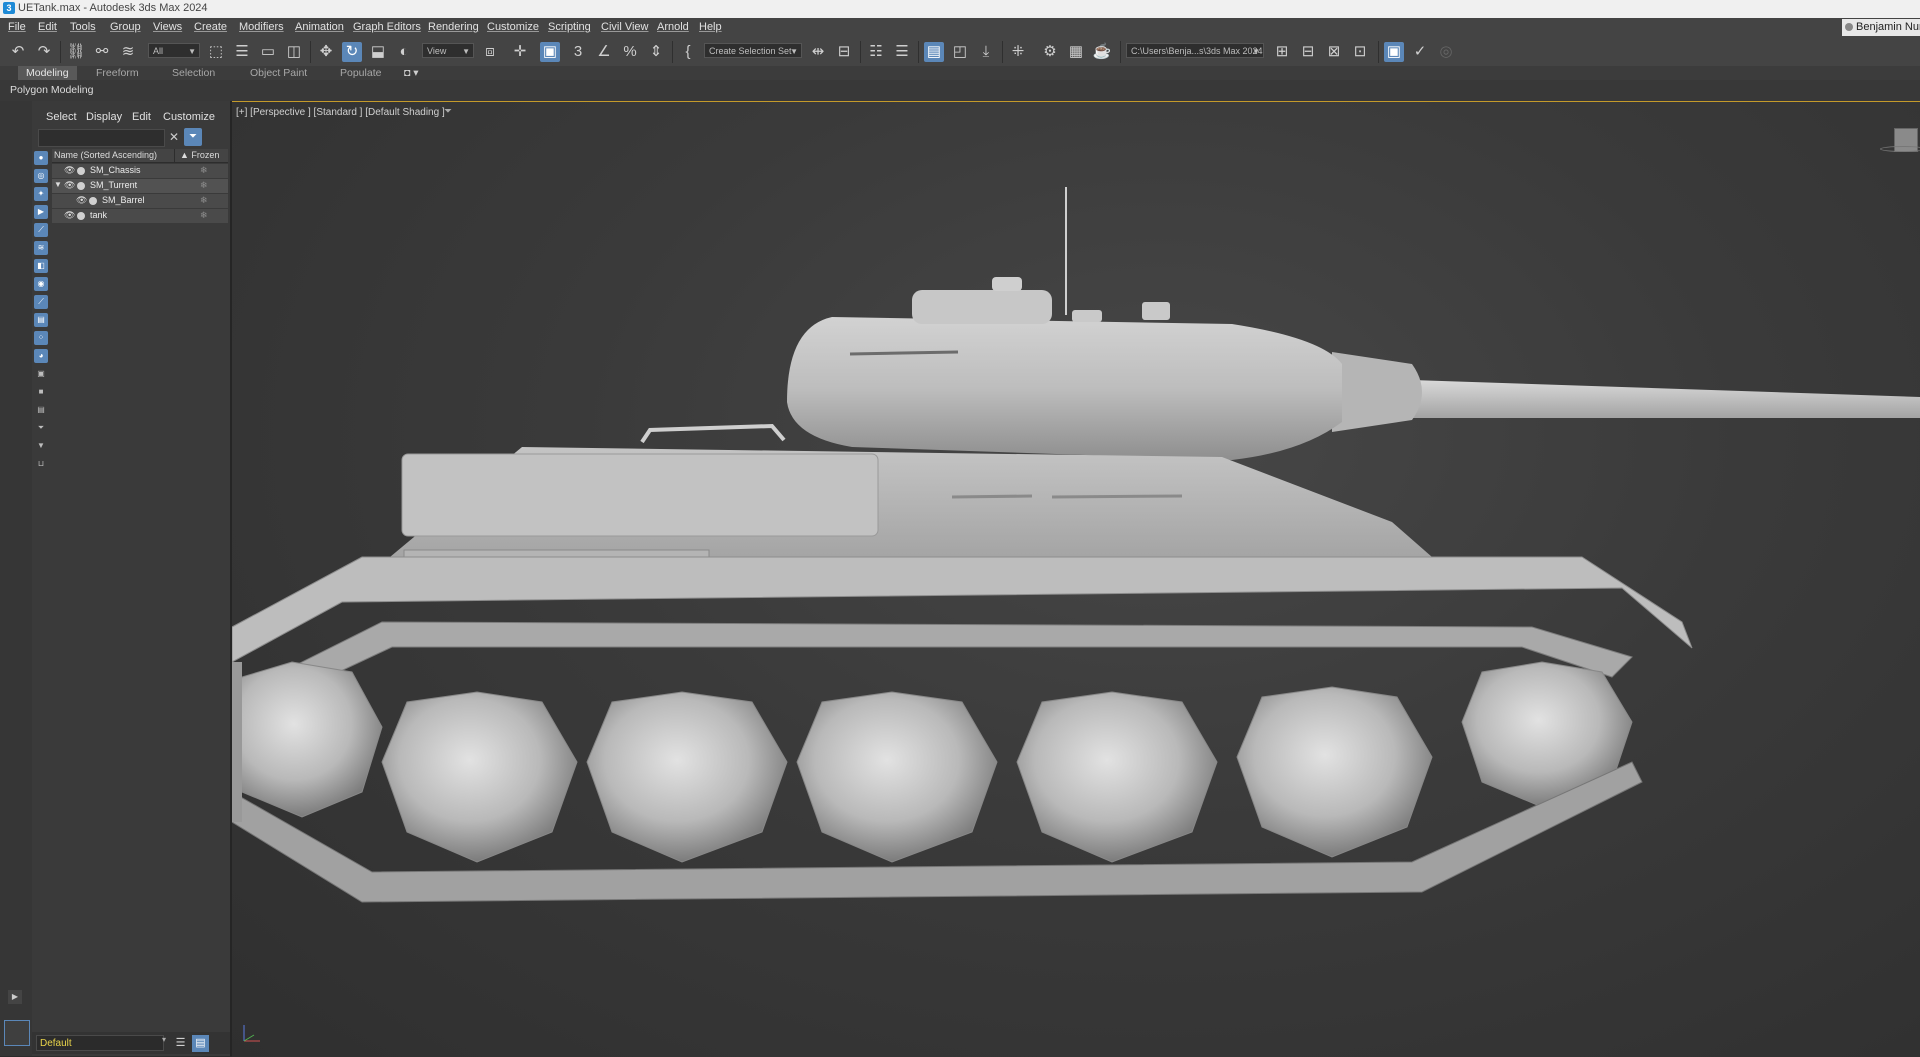  Describe the element at coordinates (1076, 52) in the screenshot. I see `rendered-frame-window-icon: ▦` at that location.